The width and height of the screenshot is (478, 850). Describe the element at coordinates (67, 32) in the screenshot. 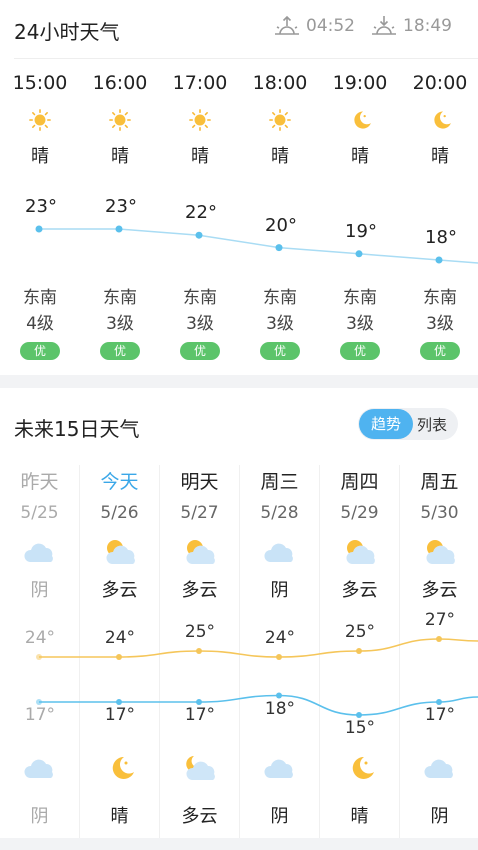

I see `hourly-title: 24小时天气` at that location.